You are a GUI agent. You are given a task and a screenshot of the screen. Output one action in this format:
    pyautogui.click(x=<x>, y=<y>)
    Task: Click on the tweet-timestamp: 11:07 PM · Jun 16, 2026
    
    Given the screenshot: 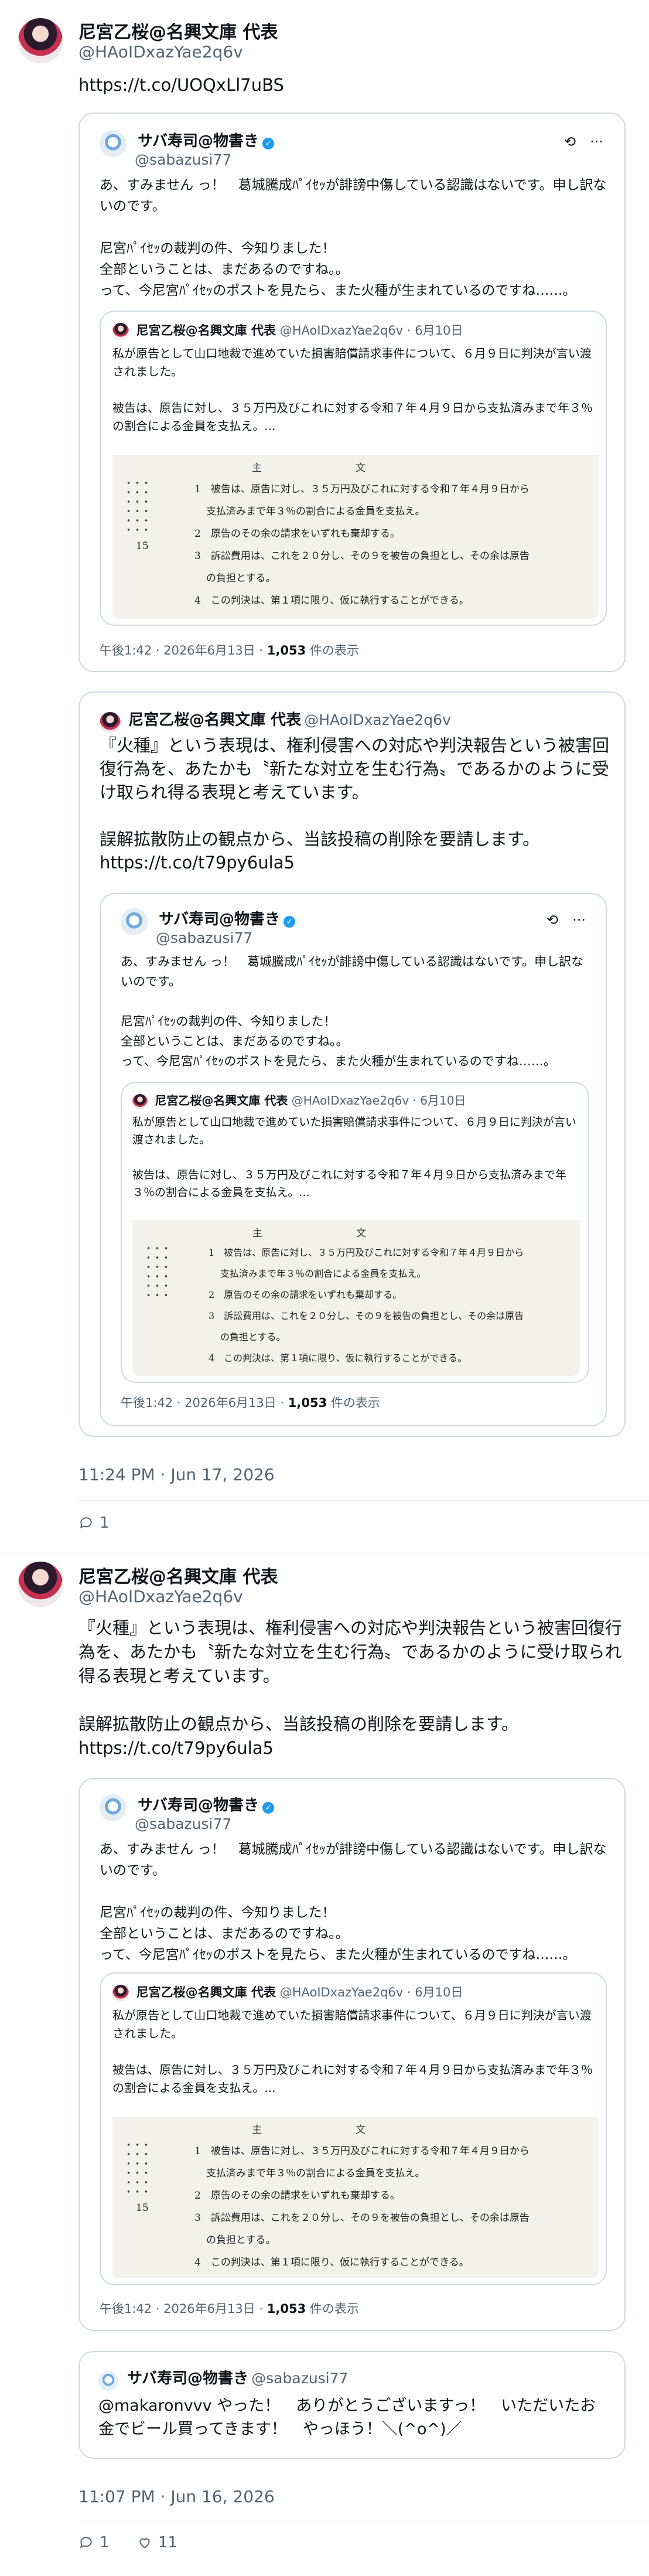 What is the action you would take?
    pyautogui.click(x=176, y=2496)
    